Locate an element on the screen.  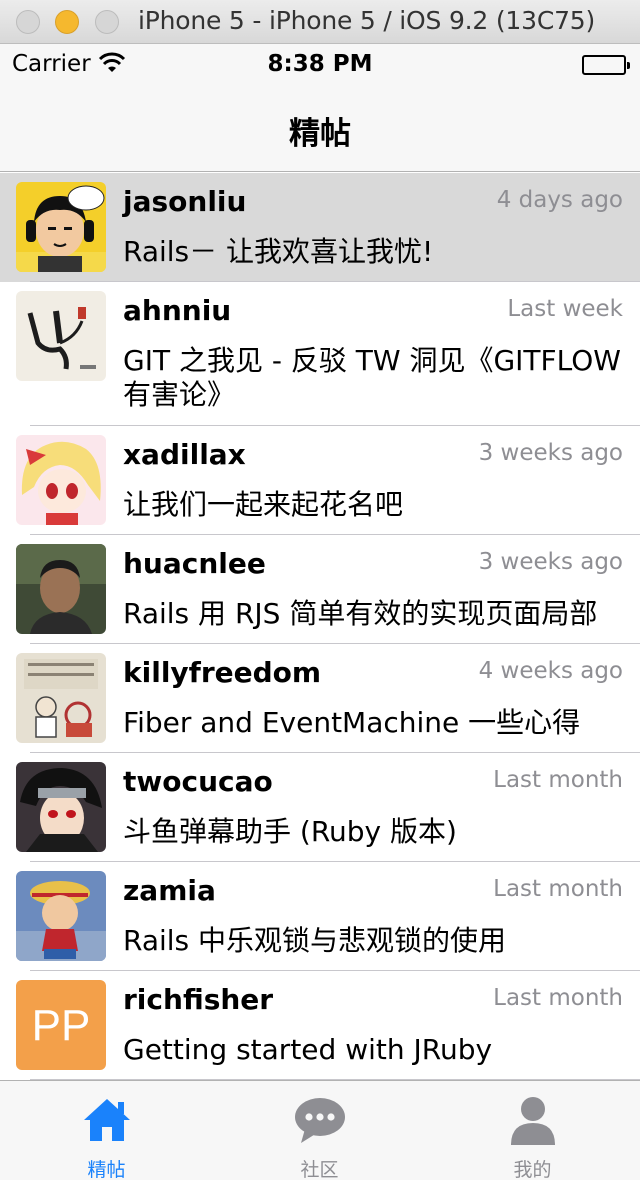
topic-row: xadillax 3 weeks ago 让我们一起来起花名吧 is located at coordinates (320, 480).